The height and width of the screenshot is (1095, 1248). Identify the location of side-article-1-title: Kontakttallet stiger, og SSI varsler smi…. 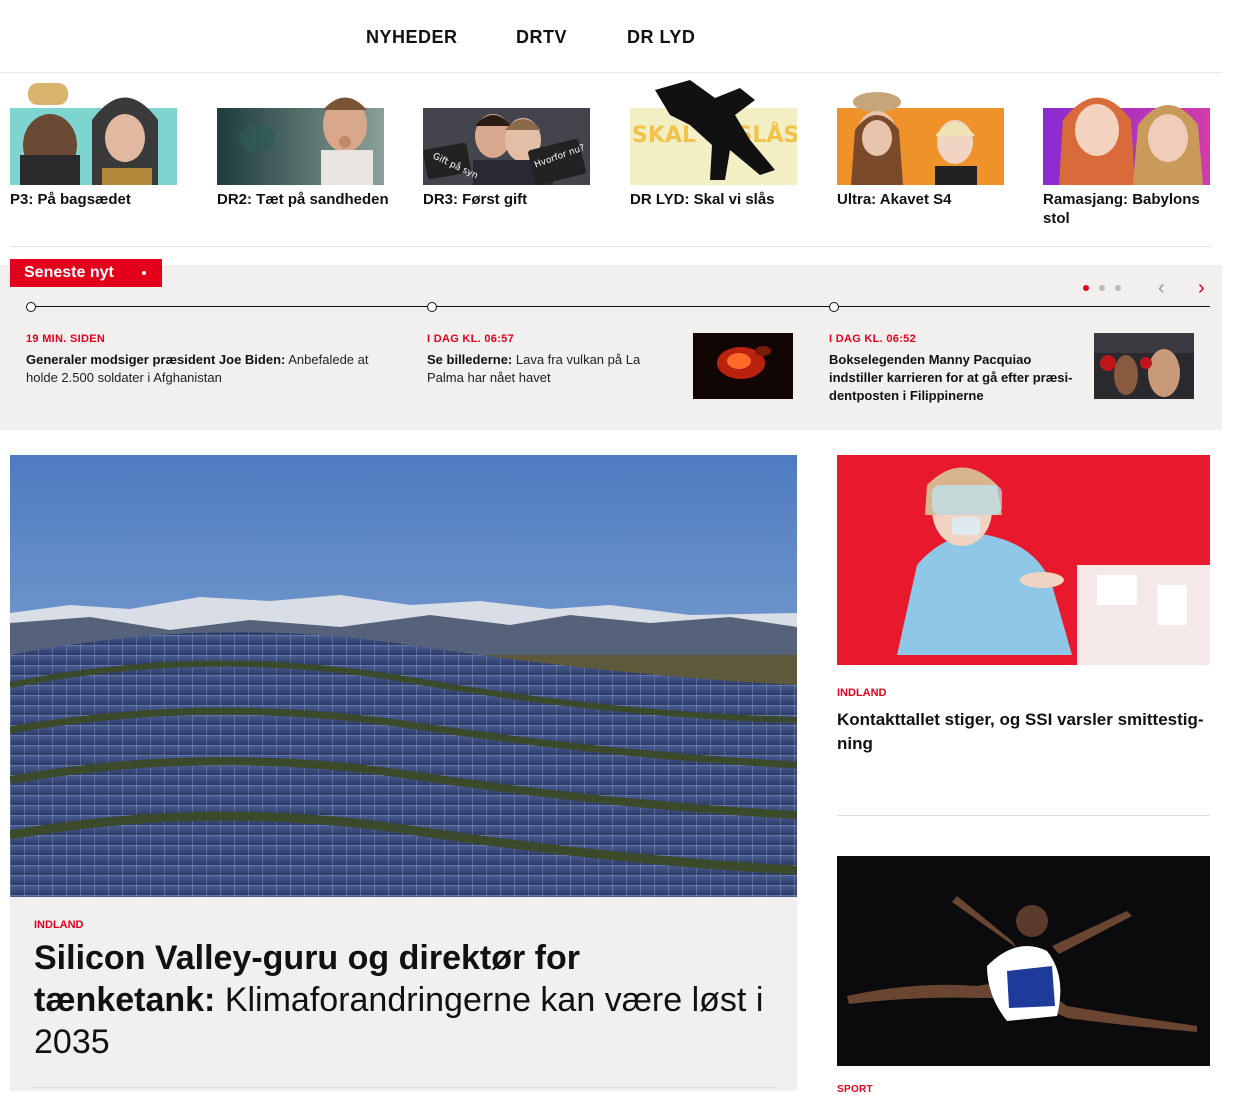
(1024, 732).